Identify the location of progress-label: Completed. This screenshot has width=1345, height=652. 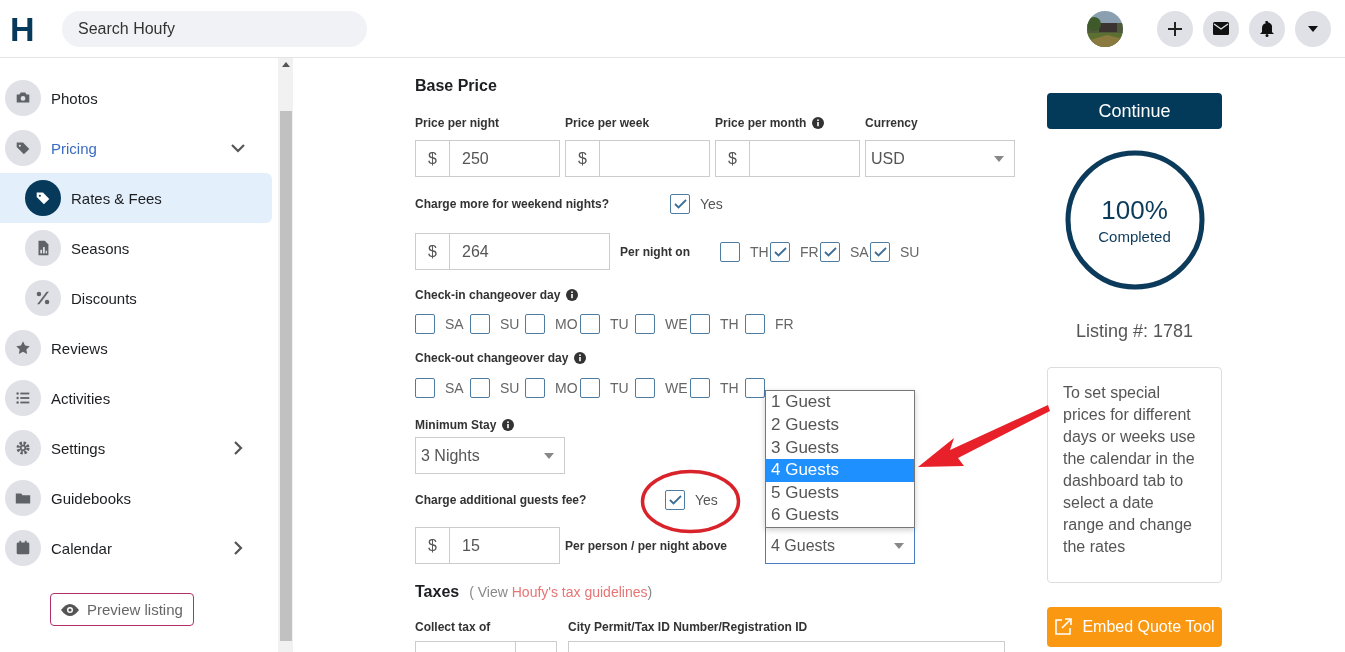
(1134, 236).